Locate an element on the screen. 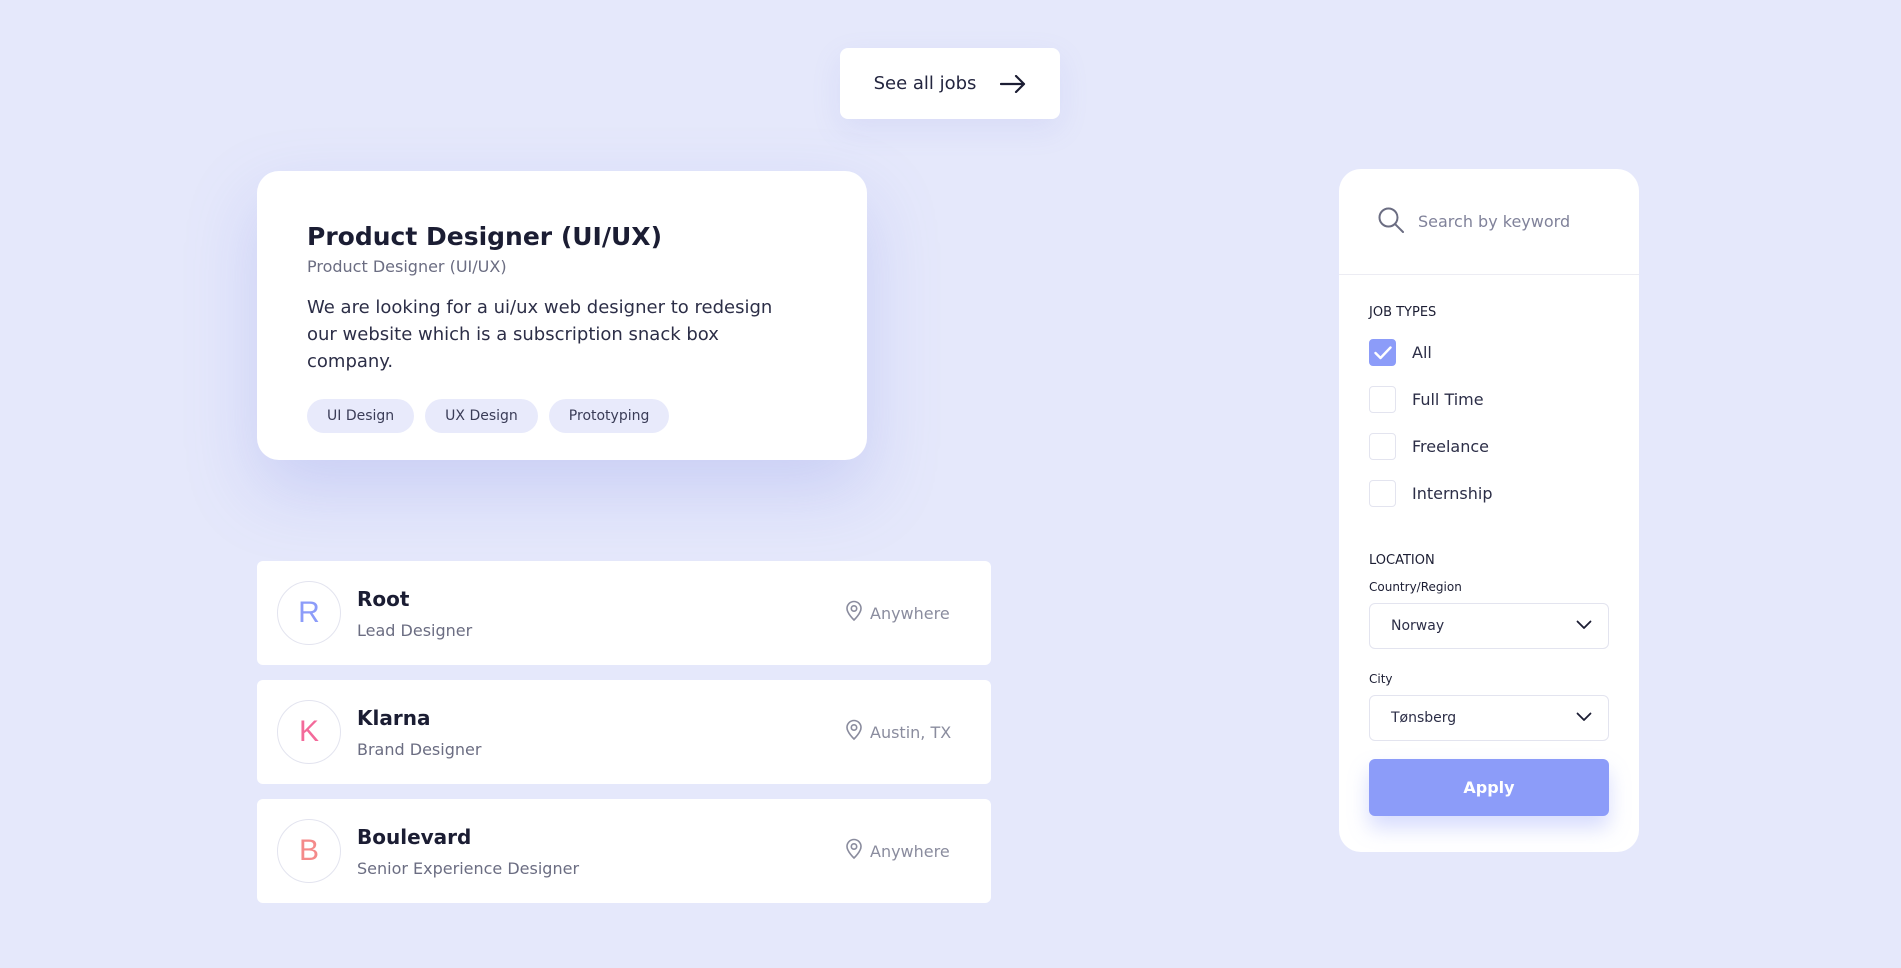  tag-ui-design: UI Design is located at coordinates (361, 416).